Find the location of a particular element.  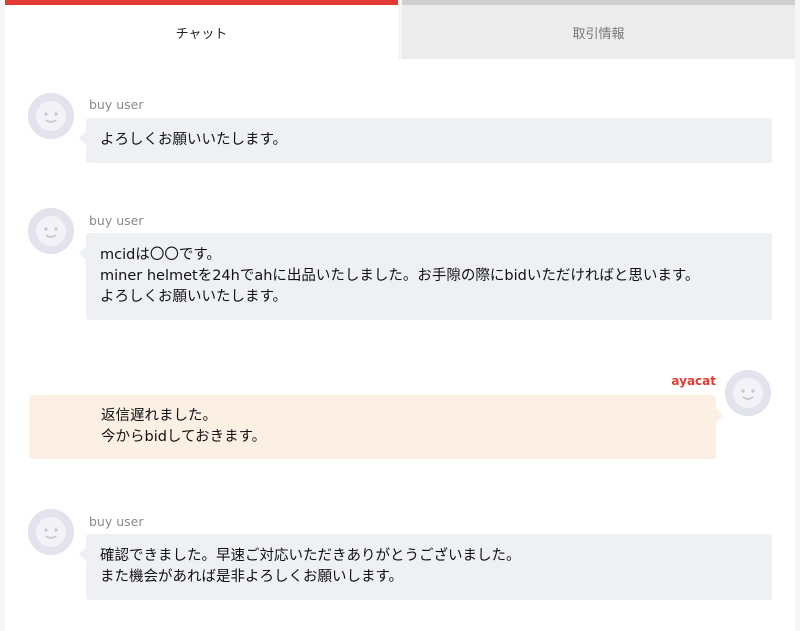

message-text-line: 確認できました。早速ご対応いただきありがとうございました。 is located at coordinates (310, 556).